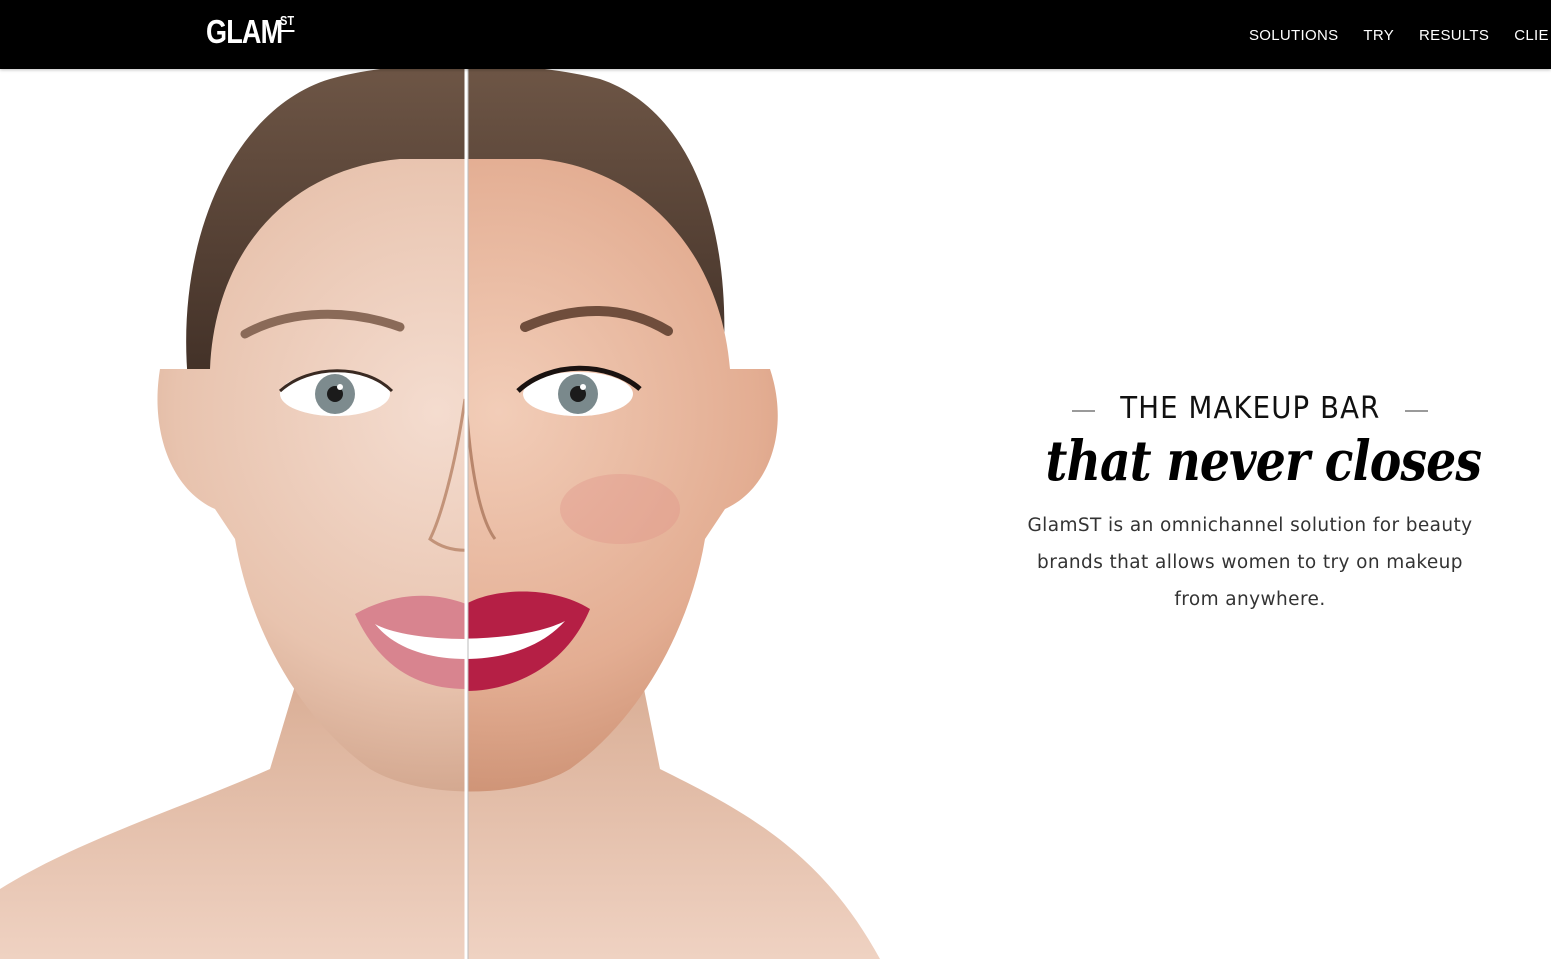  Describe the element at coordinates (1378, 35) in the screenshot. I see `nav-item-try: TRY` at that location.